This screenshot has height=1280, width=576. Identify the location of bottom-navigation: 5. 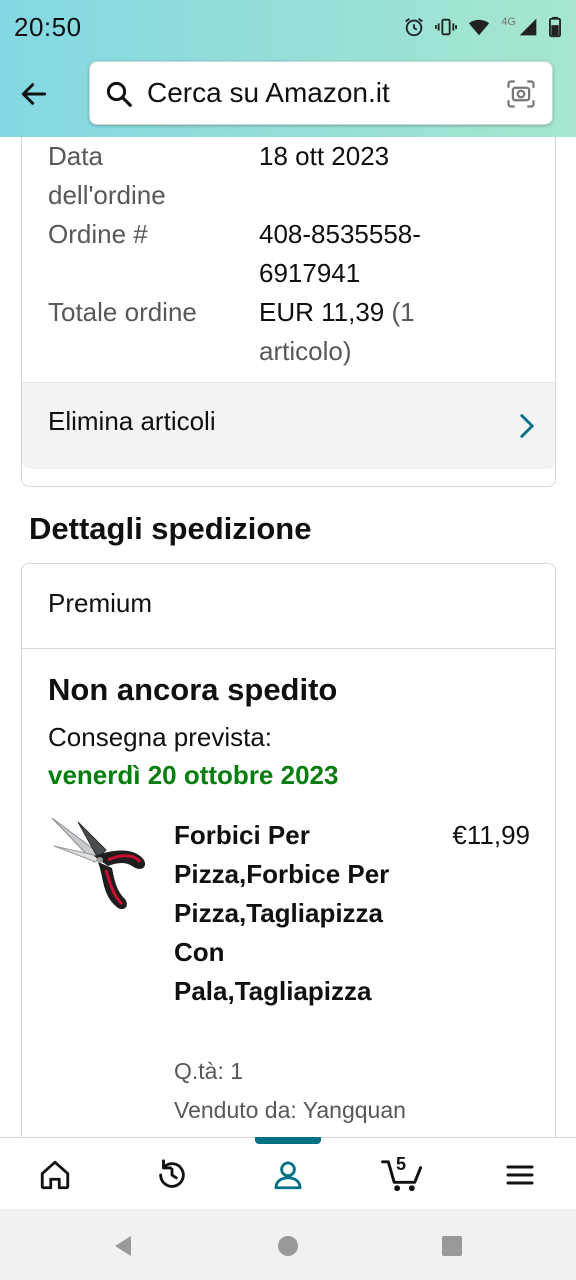
(288, 1173).